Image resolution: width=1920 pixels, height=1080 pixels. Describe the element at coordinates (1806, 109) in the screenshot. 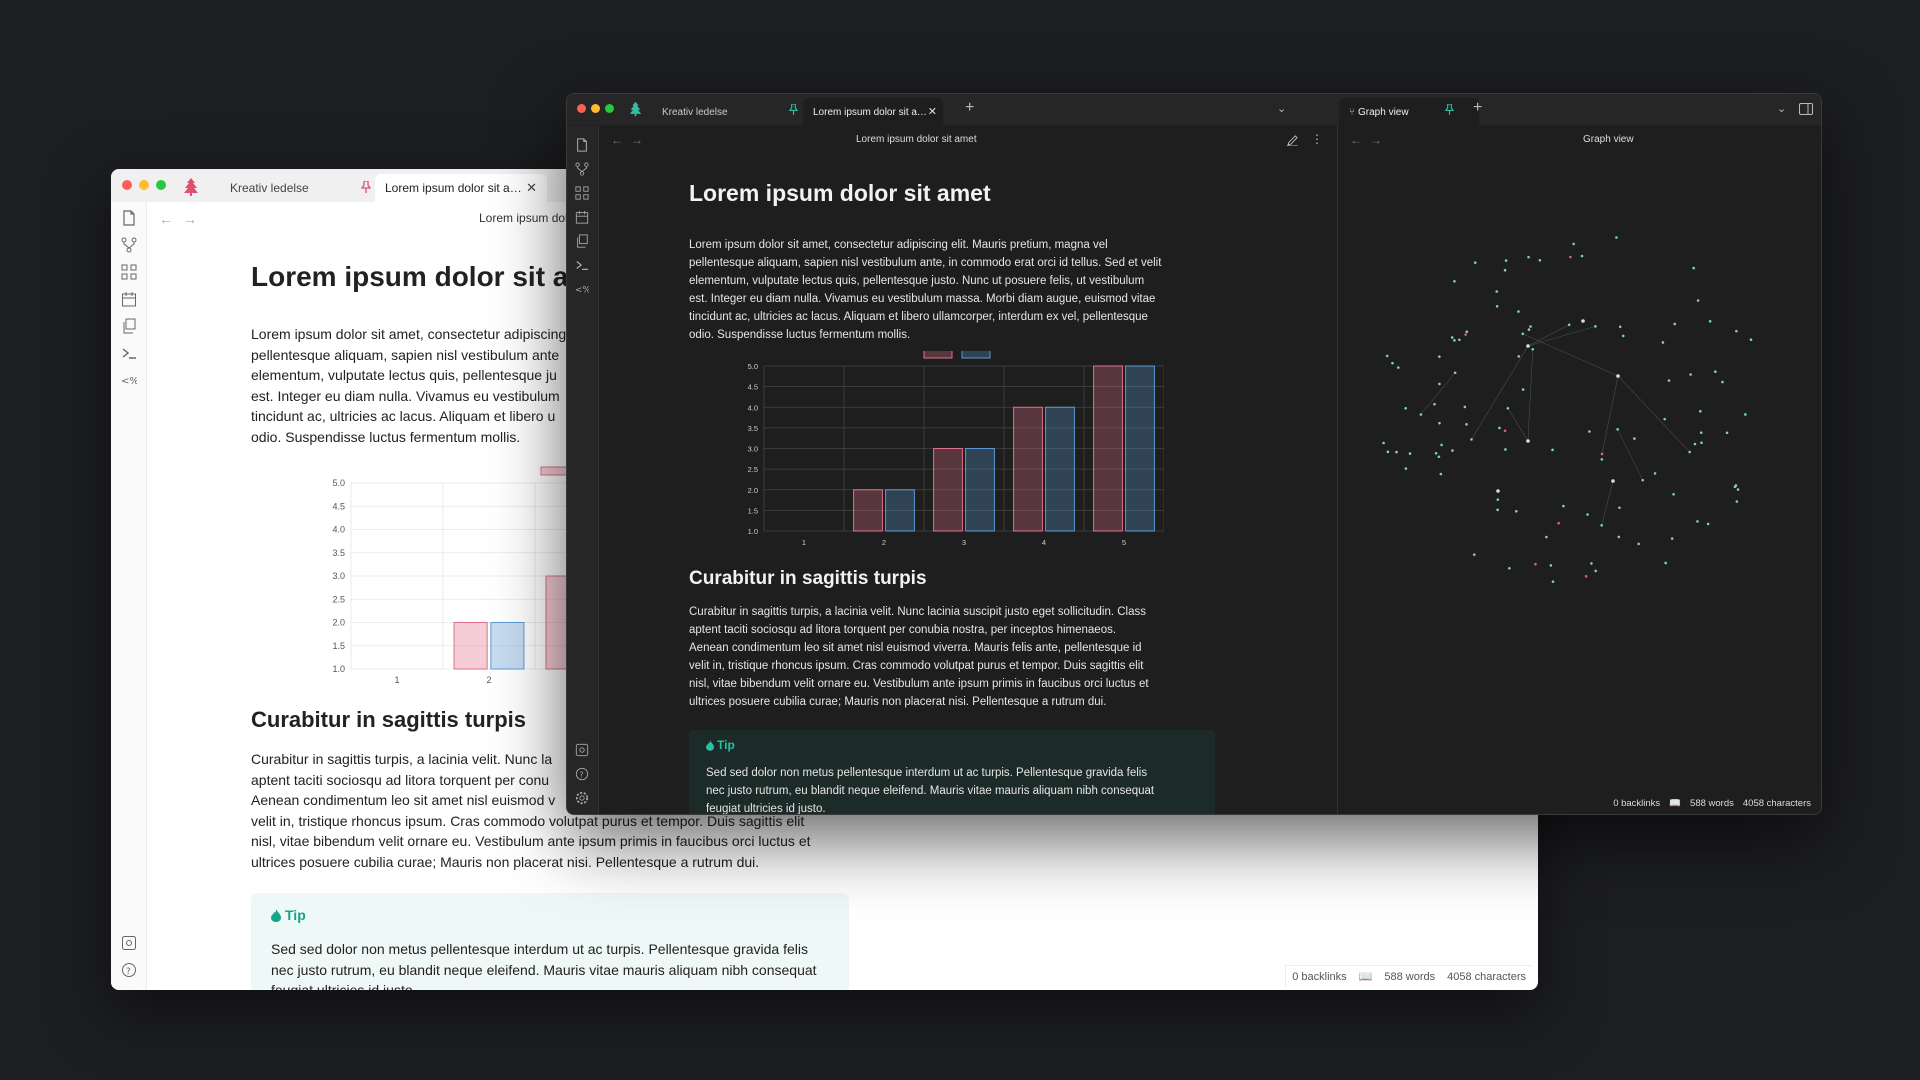

I see `sidebar-toggle-icon` at that location.